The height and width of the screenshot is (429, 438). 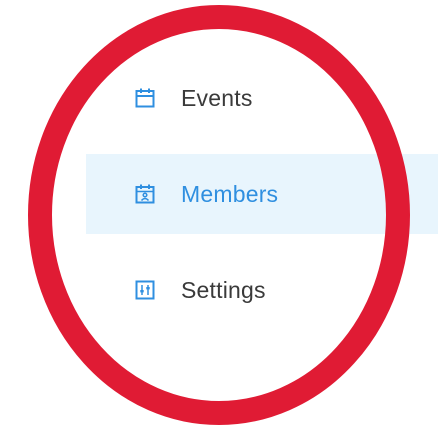 I want to click on sidebar-item-label: Settings, so click(x=223, y=289).